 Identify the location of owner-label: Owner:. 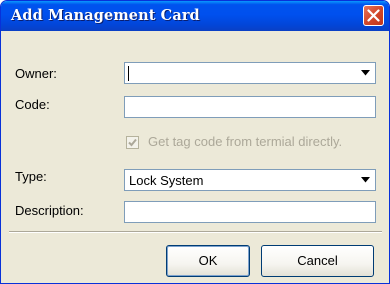
(36, 73).